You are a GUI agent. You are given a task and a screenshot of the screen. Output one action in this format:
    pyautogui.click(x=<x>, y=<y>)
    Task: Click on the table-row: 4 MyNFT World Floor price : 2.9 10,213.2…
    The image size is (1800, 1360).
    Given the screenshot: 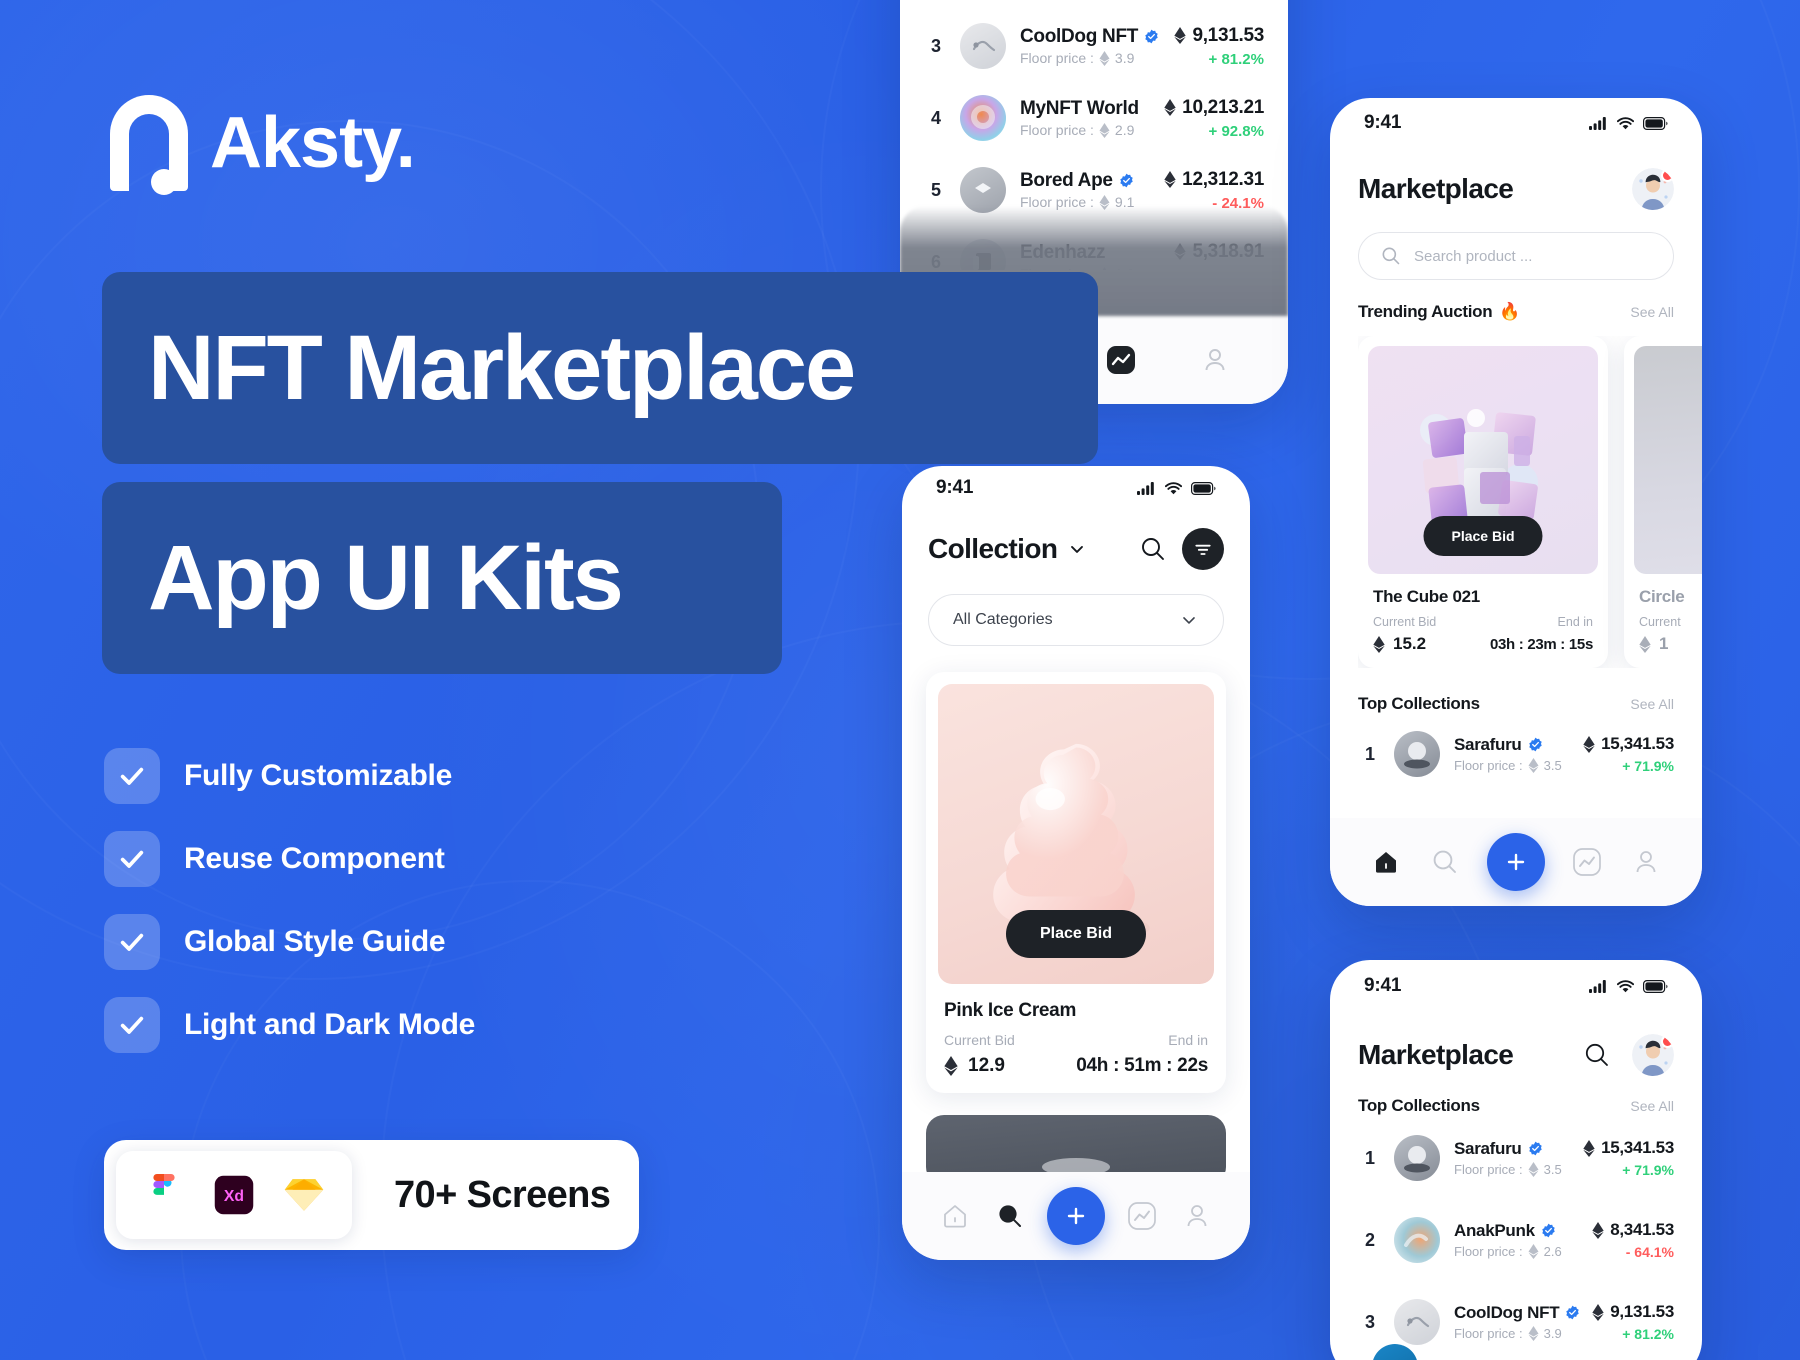 What is the action you would take?
    pyautogui.click(x=1094, y=118)
    